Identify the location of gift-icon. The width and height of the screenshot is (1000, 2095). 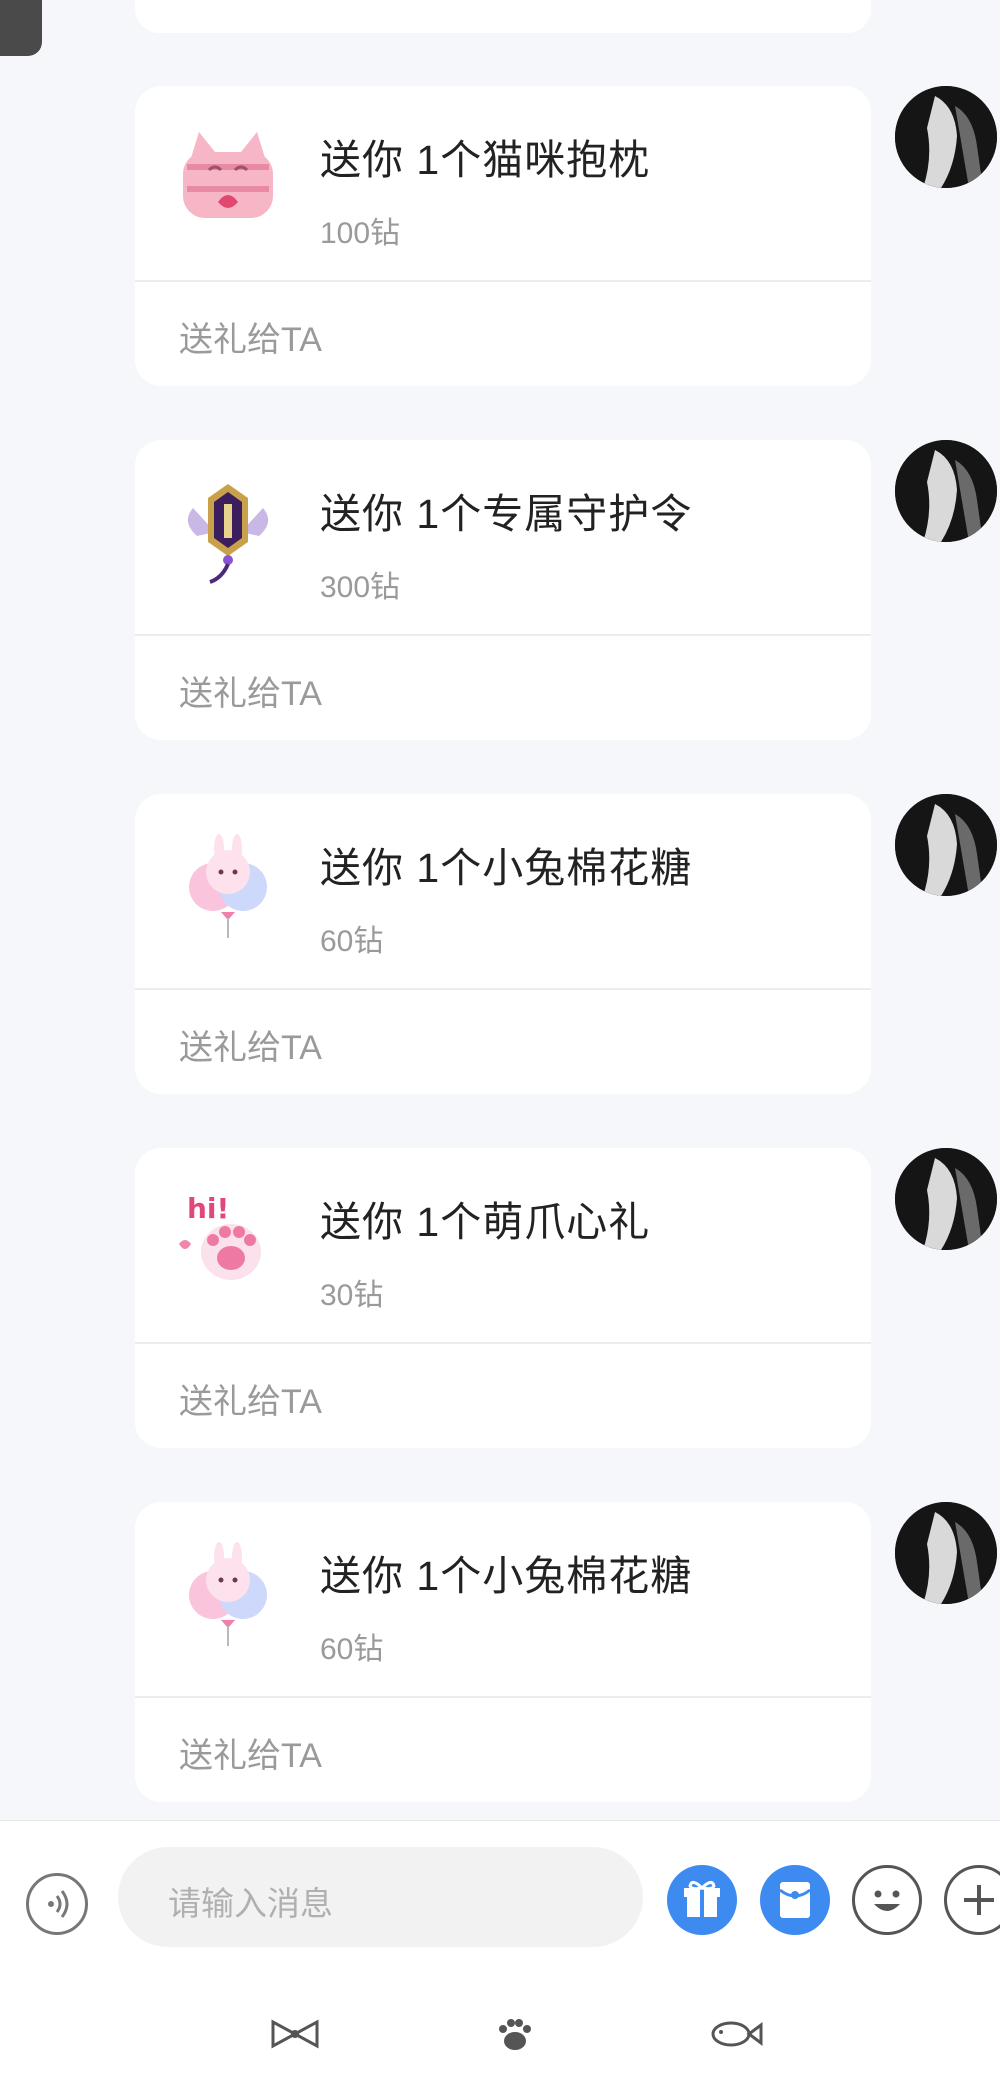
(702, 1900).